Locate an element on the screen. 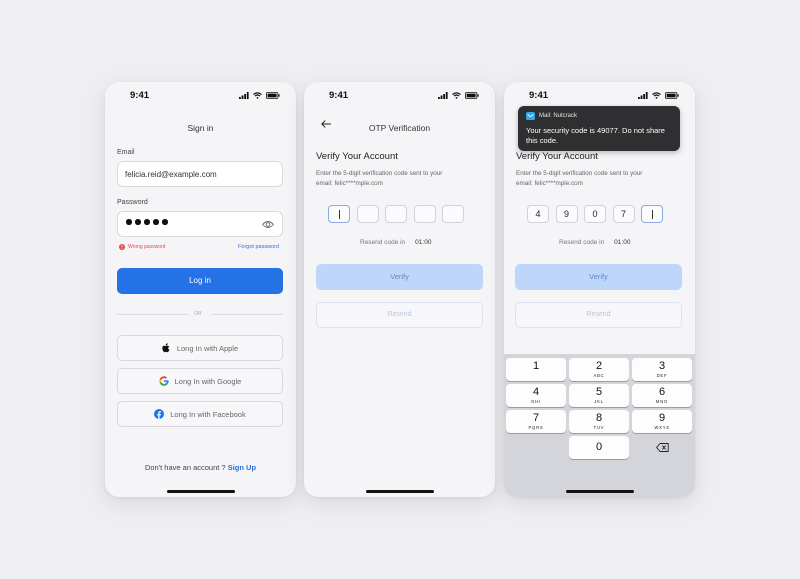  key-7: 7 PQRS is located at coordinates (536, 421).